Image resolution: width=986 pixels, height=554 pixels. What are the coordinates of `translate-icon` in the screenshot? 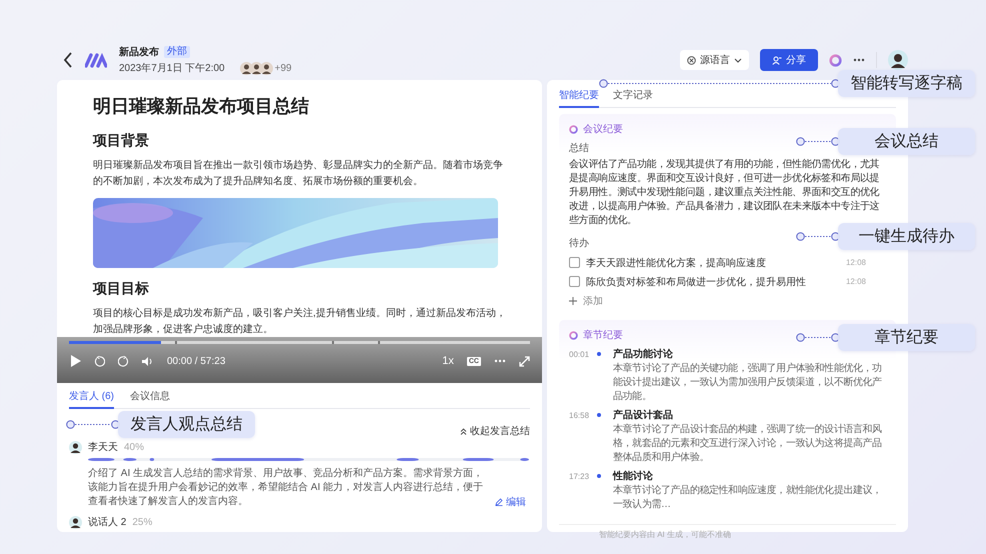 It's located at (691, 60).